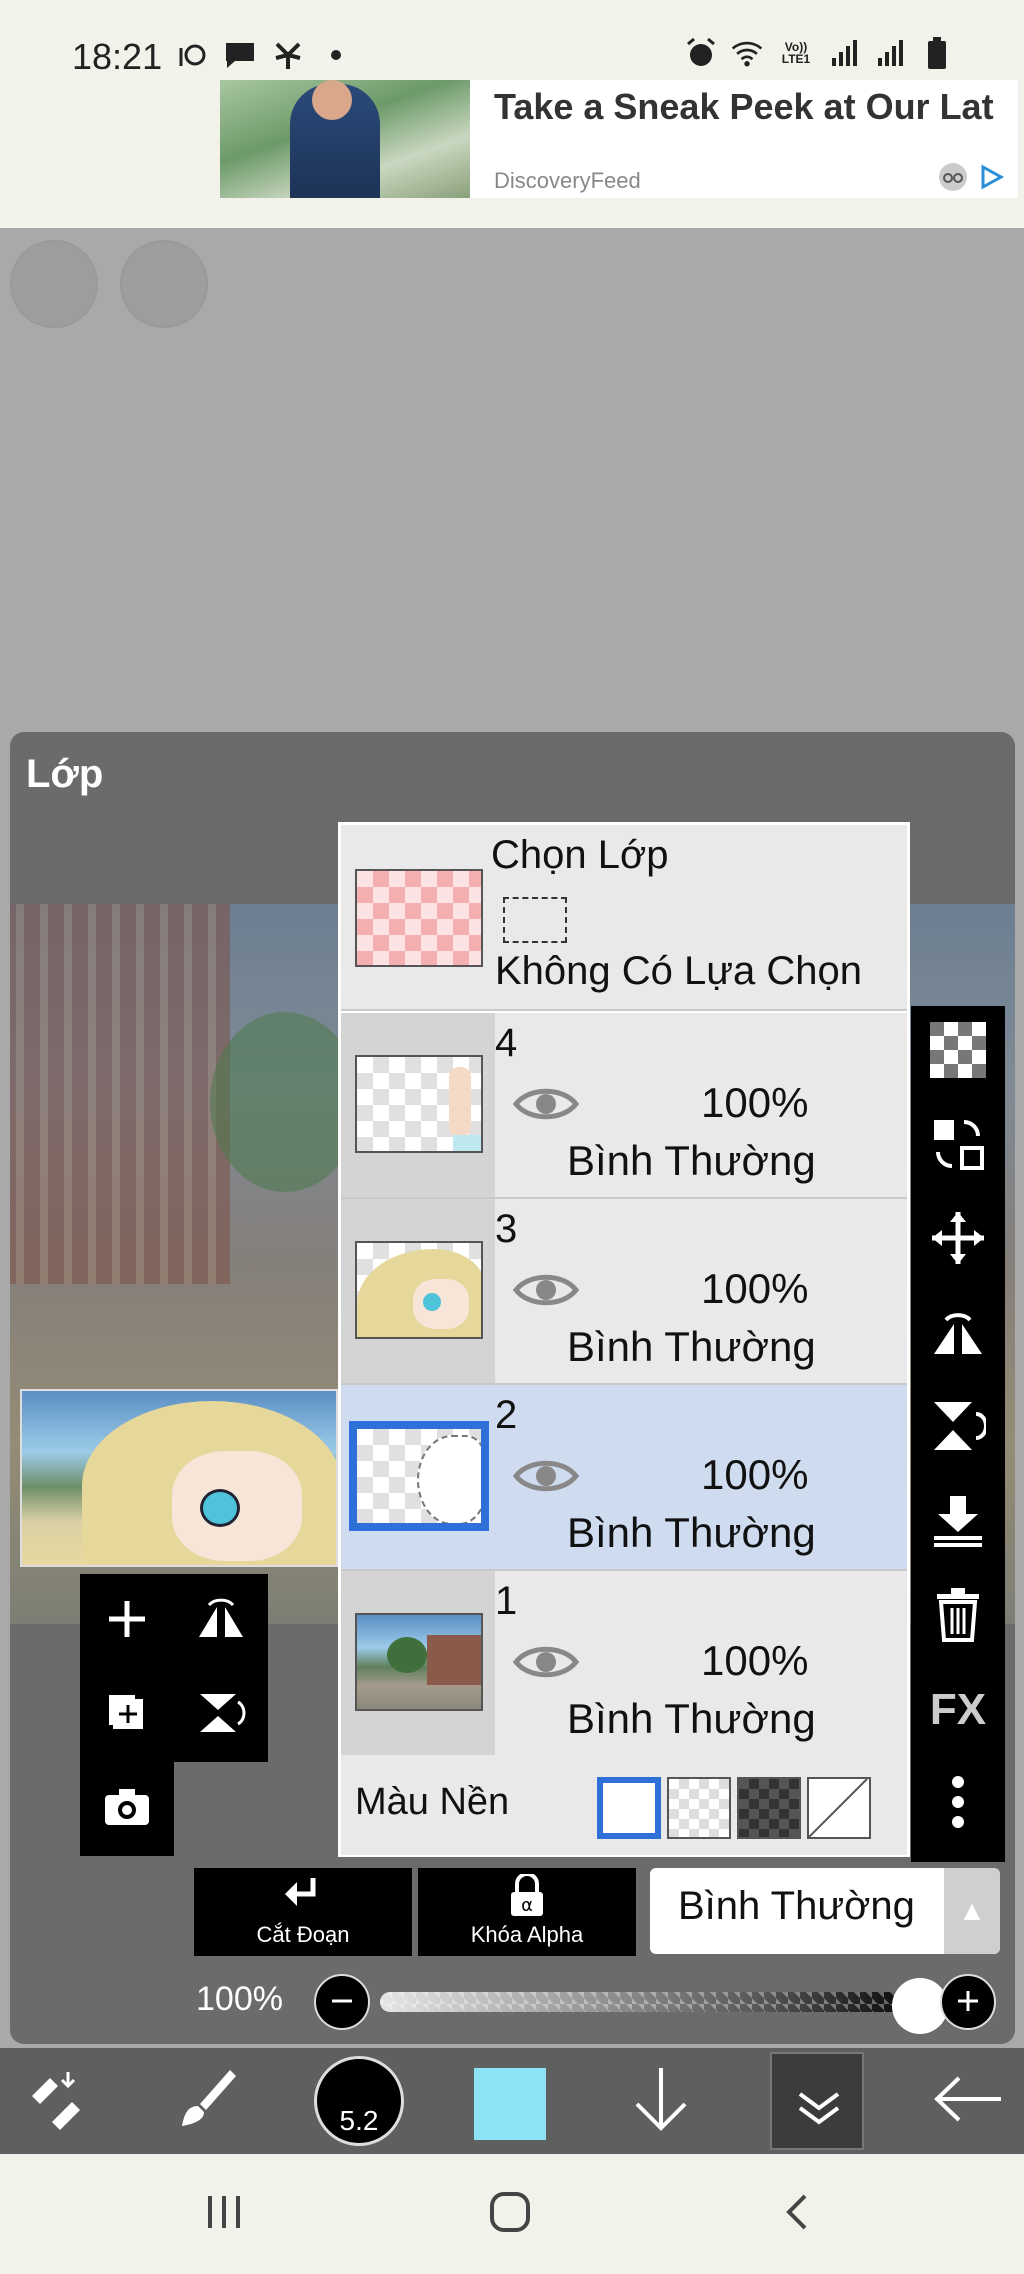 This screenshot has height=2274, width=1024. I want to click on clipping-button: Cắt Đoạn, so click(303, 1912).